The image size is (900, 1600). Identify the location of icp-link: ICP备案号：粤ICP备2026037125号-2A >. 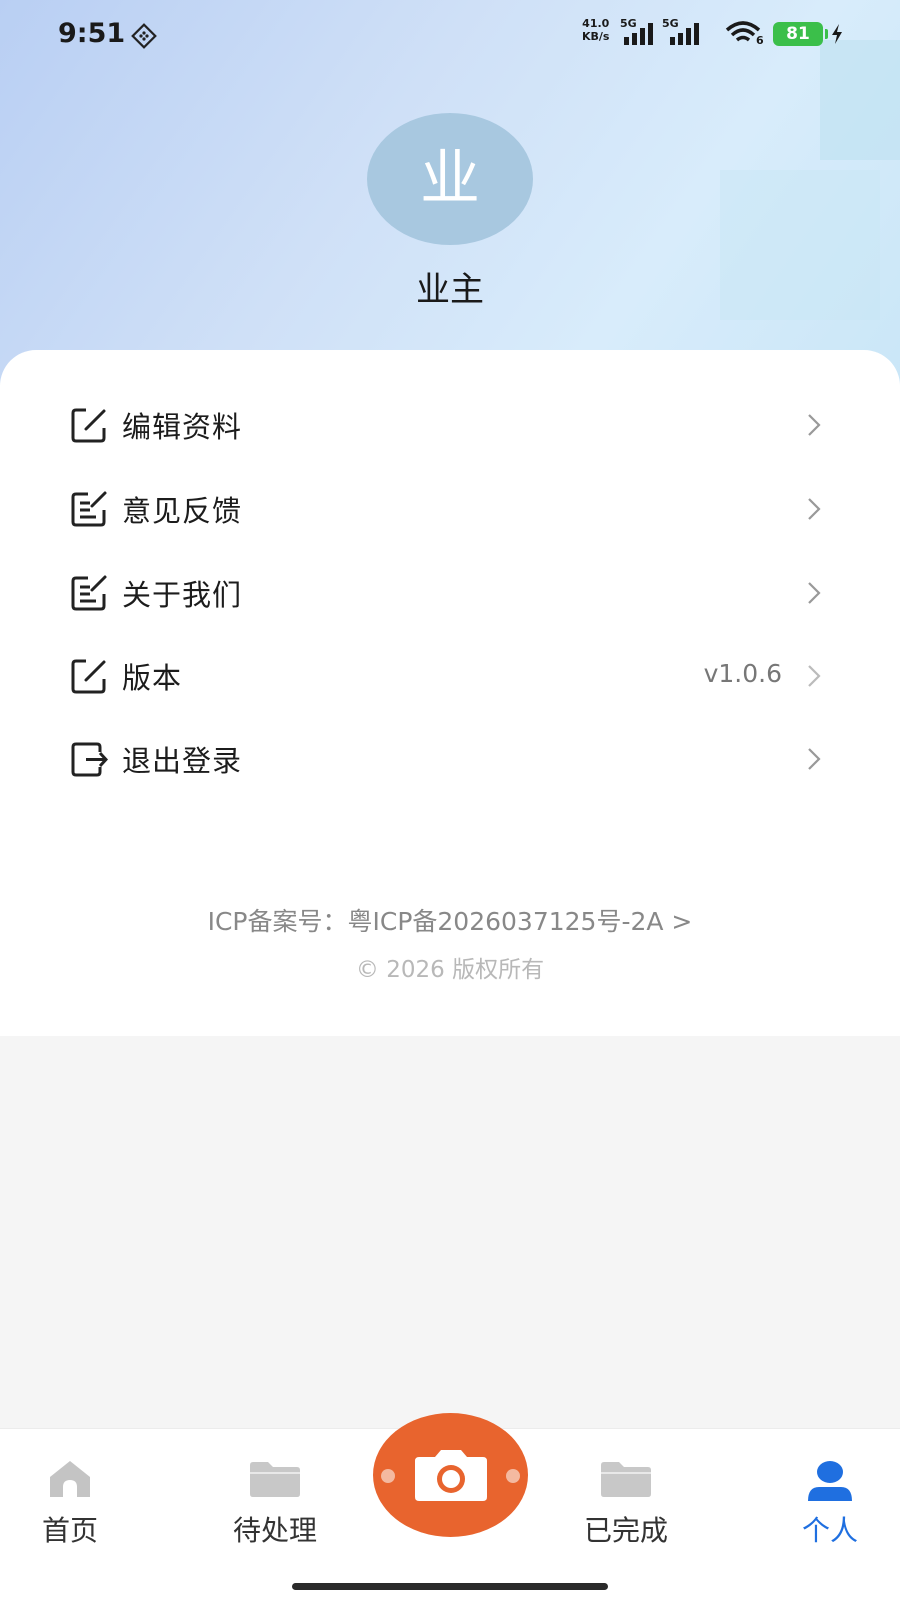
(450, 920).